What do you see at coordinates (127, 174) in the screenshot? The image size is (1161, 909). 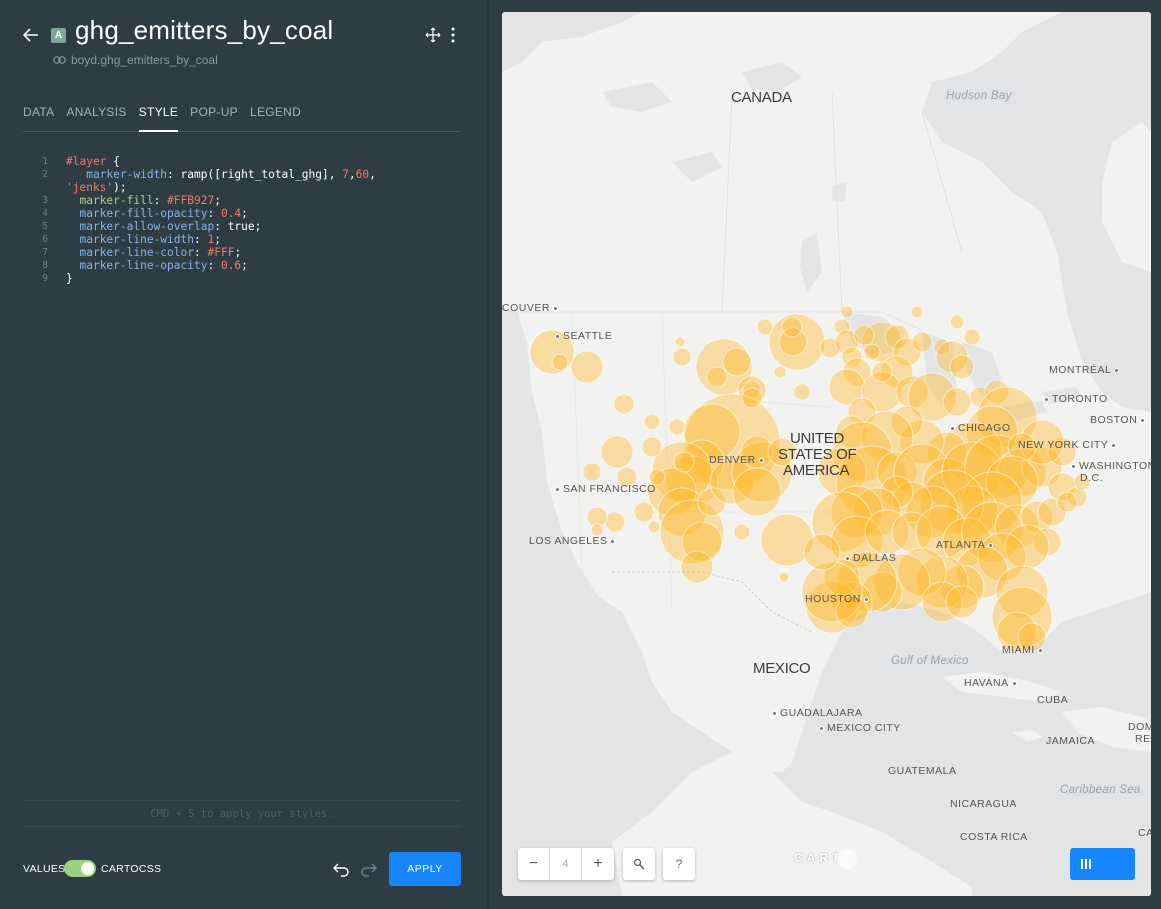 I see `css-property: marker-width` at bounding box center [127, 174].